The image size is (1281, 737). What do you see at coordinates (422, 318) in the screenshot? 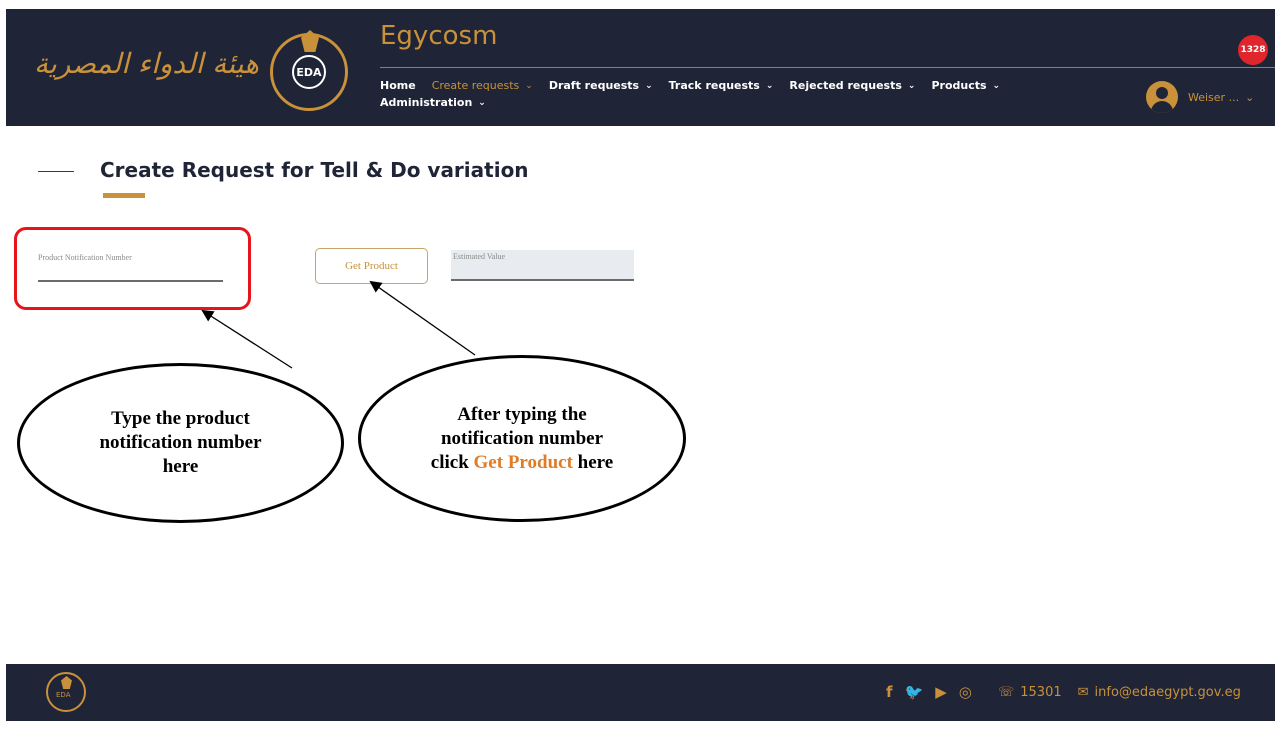
I see `arrow-to-button` at bounding box center [422, 318].